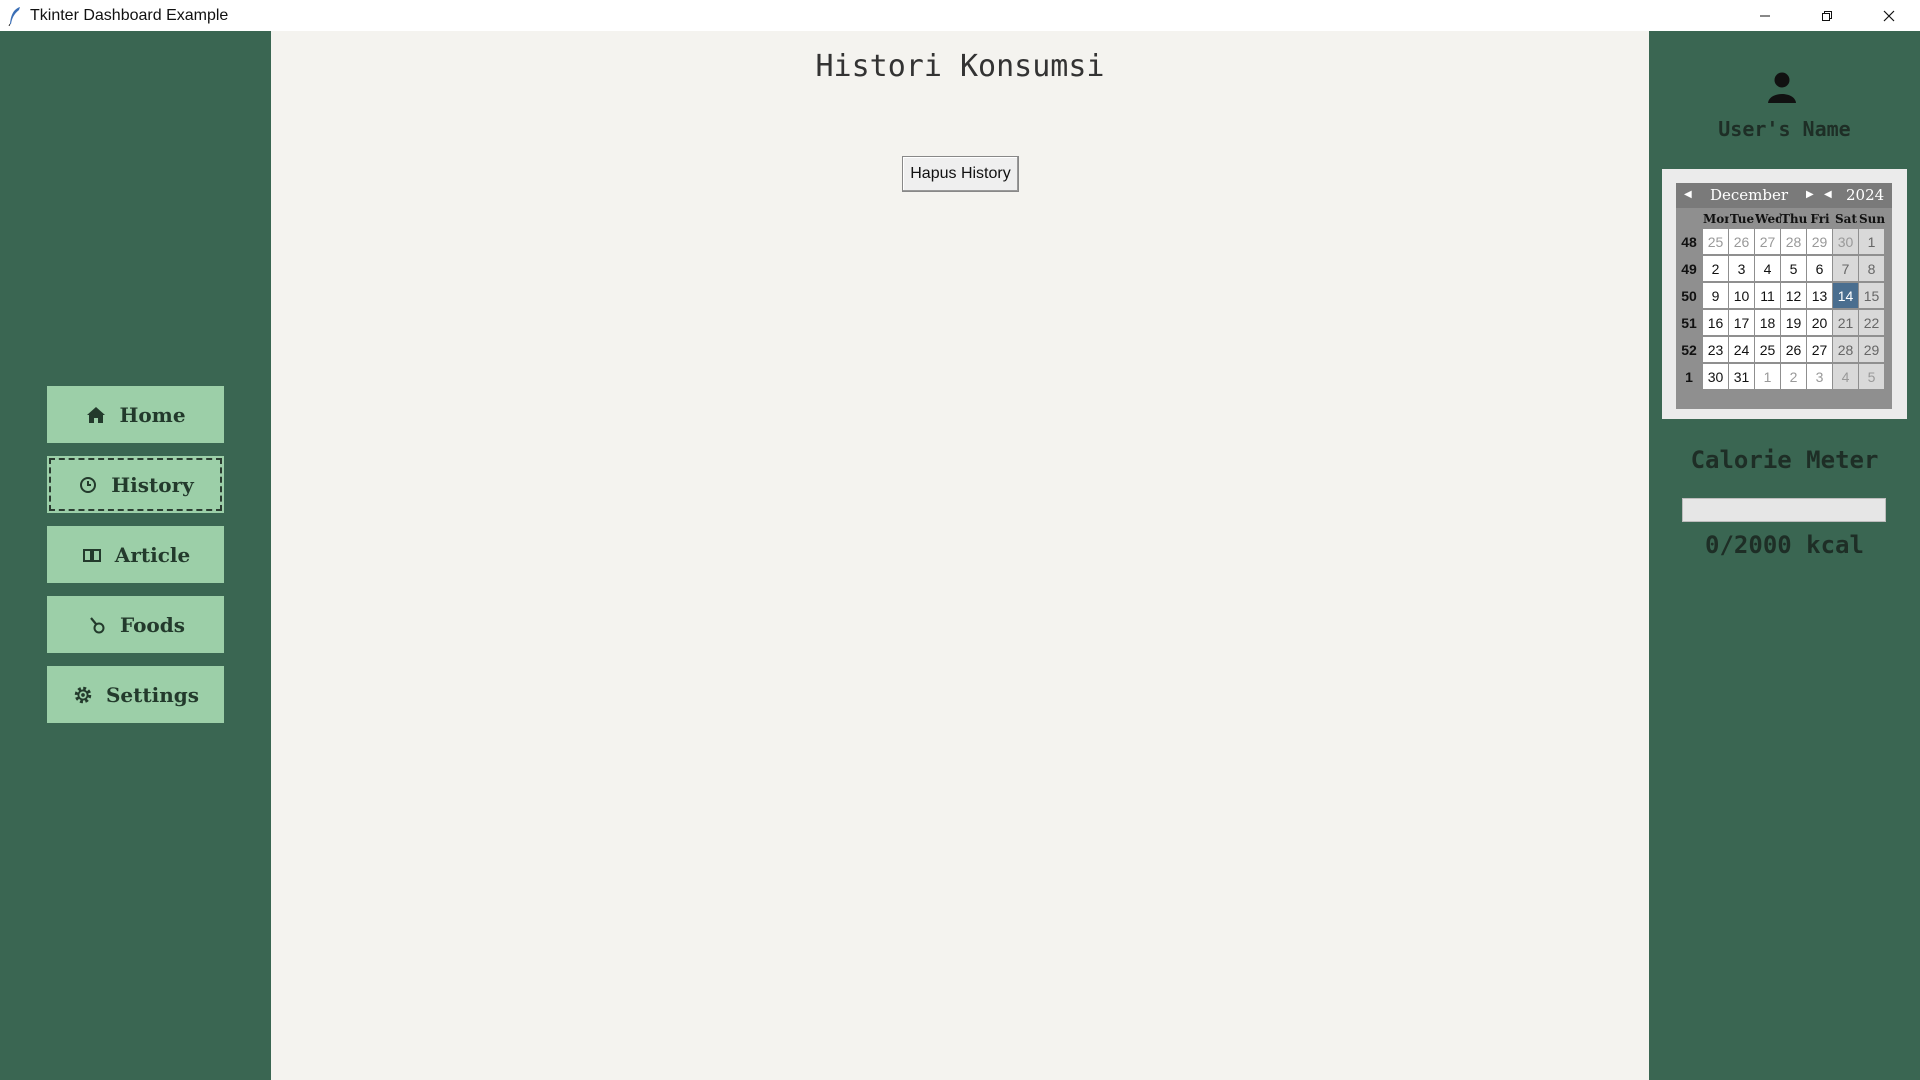 The image size is (1920, 1080). I want to click on sidebar-item-article: Article, so click(135, 554).